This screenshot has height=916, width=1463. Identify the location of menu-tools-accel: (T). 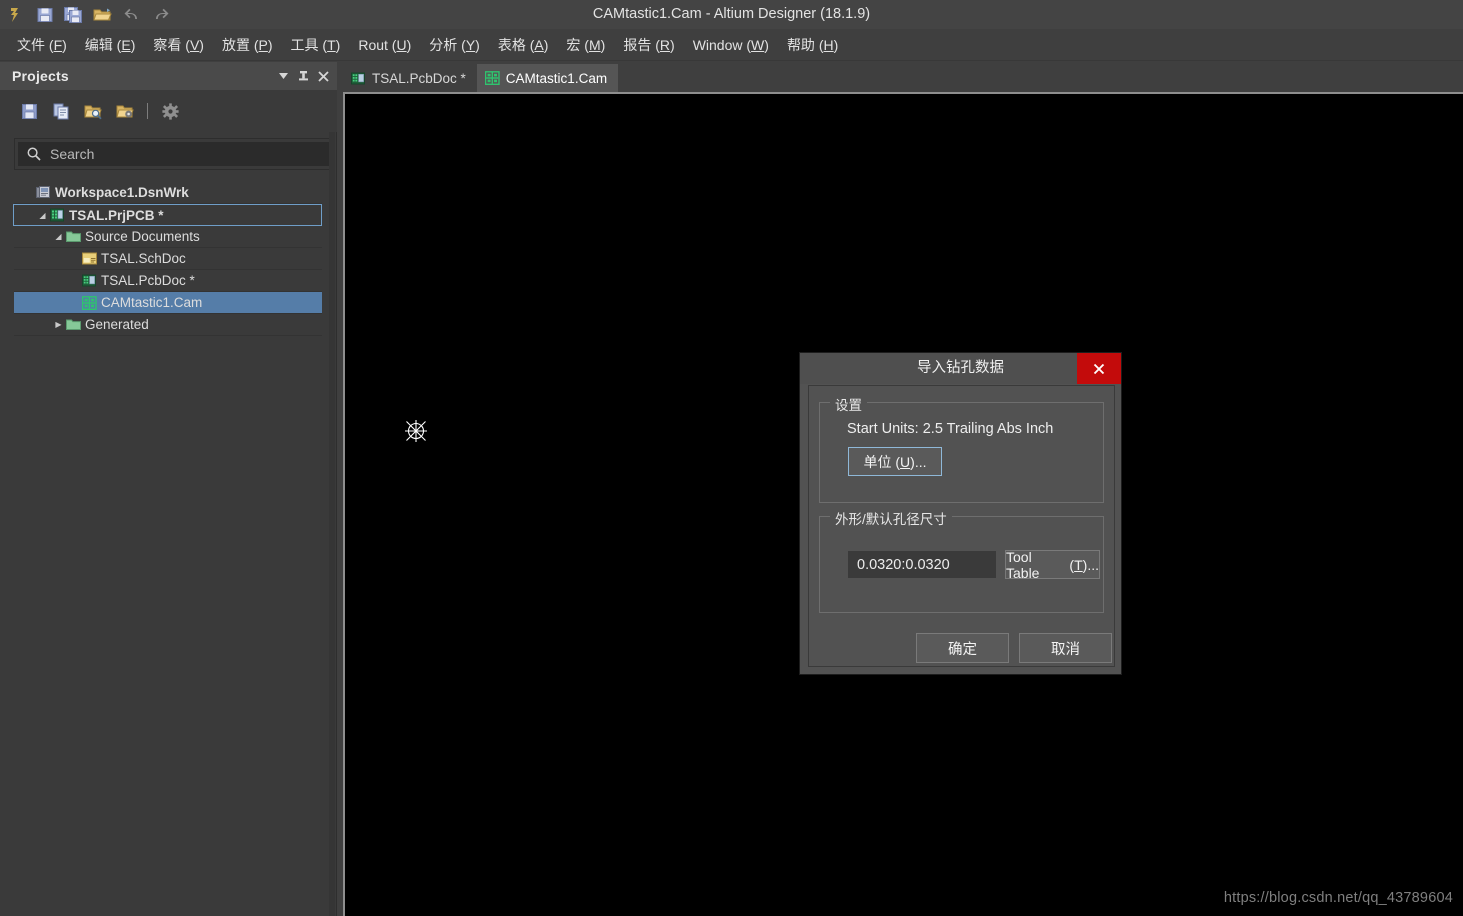
(329, 44).